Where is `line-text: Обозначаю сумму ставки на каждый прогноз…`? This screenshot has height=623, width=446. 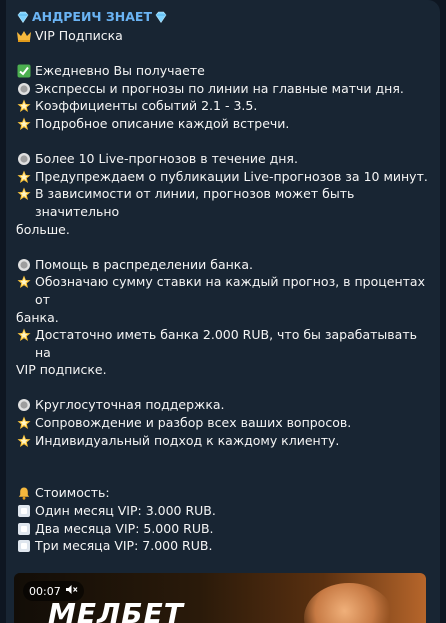
line-text: Обозначаю сумму ставки на каждый прогноз… is located at coordinates (230, 290).